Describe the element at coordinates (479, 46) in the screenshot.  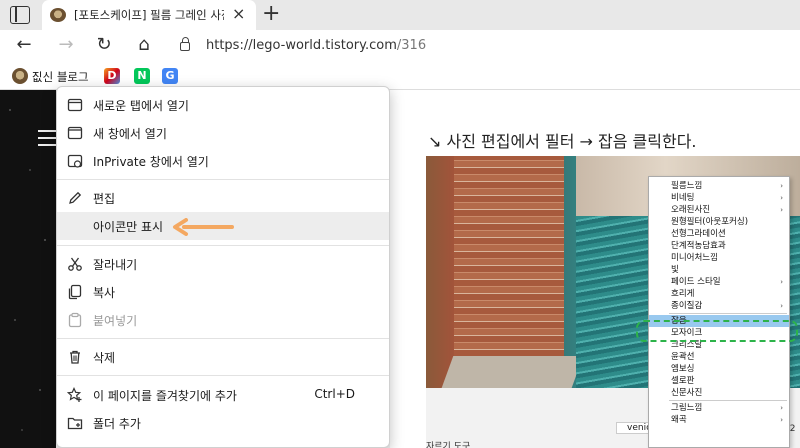
I see `address-bar: https://lego-world.tistory.com/316` at that location.